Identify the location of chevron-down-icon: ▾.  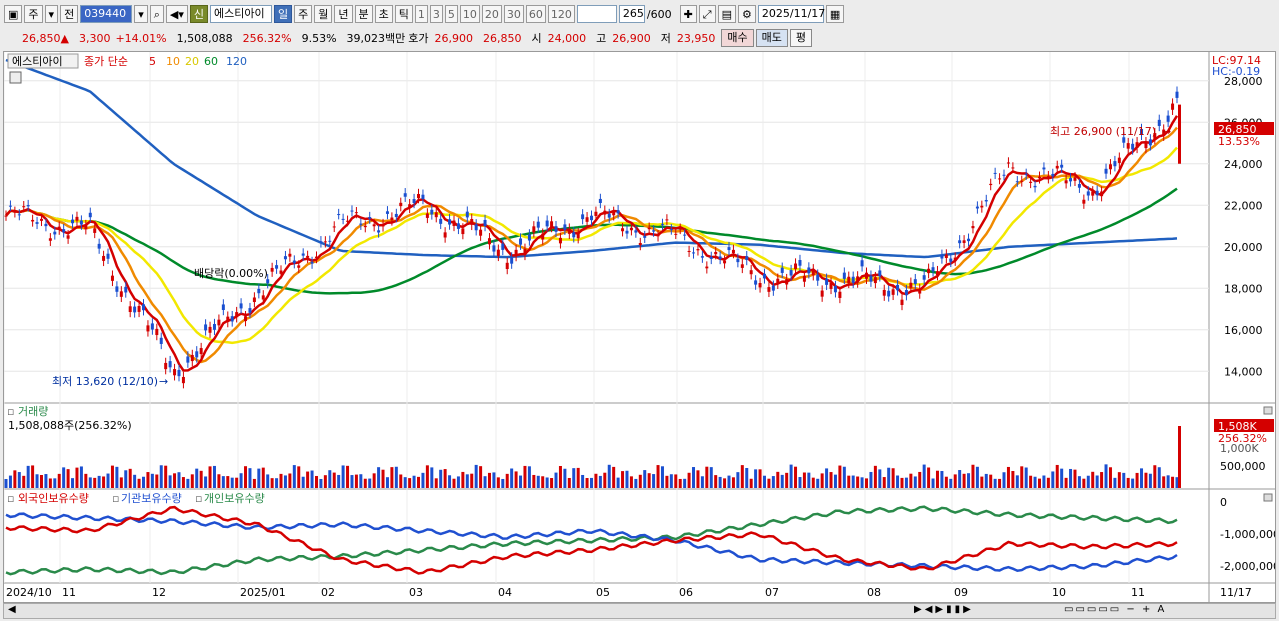
(51, 14).